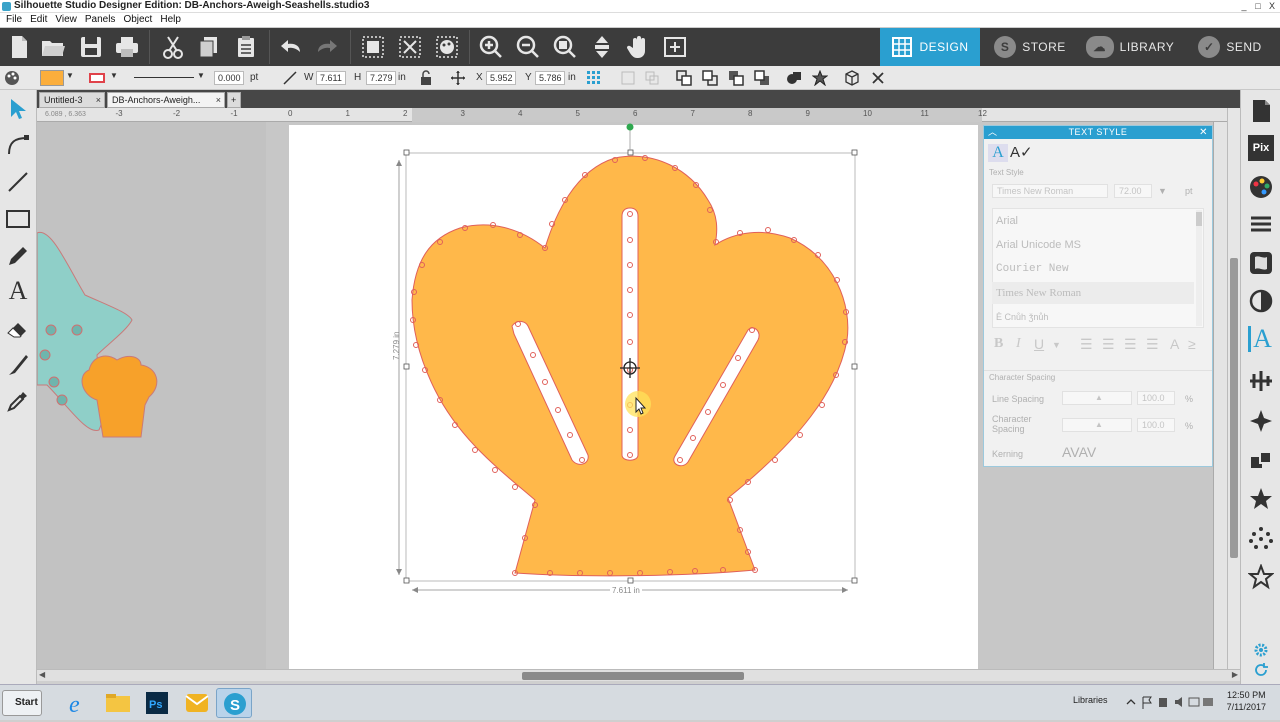  Describe the element at coordinates (1174, 344) in the screenshot. I see `text-on-path-icon: A` at that location.